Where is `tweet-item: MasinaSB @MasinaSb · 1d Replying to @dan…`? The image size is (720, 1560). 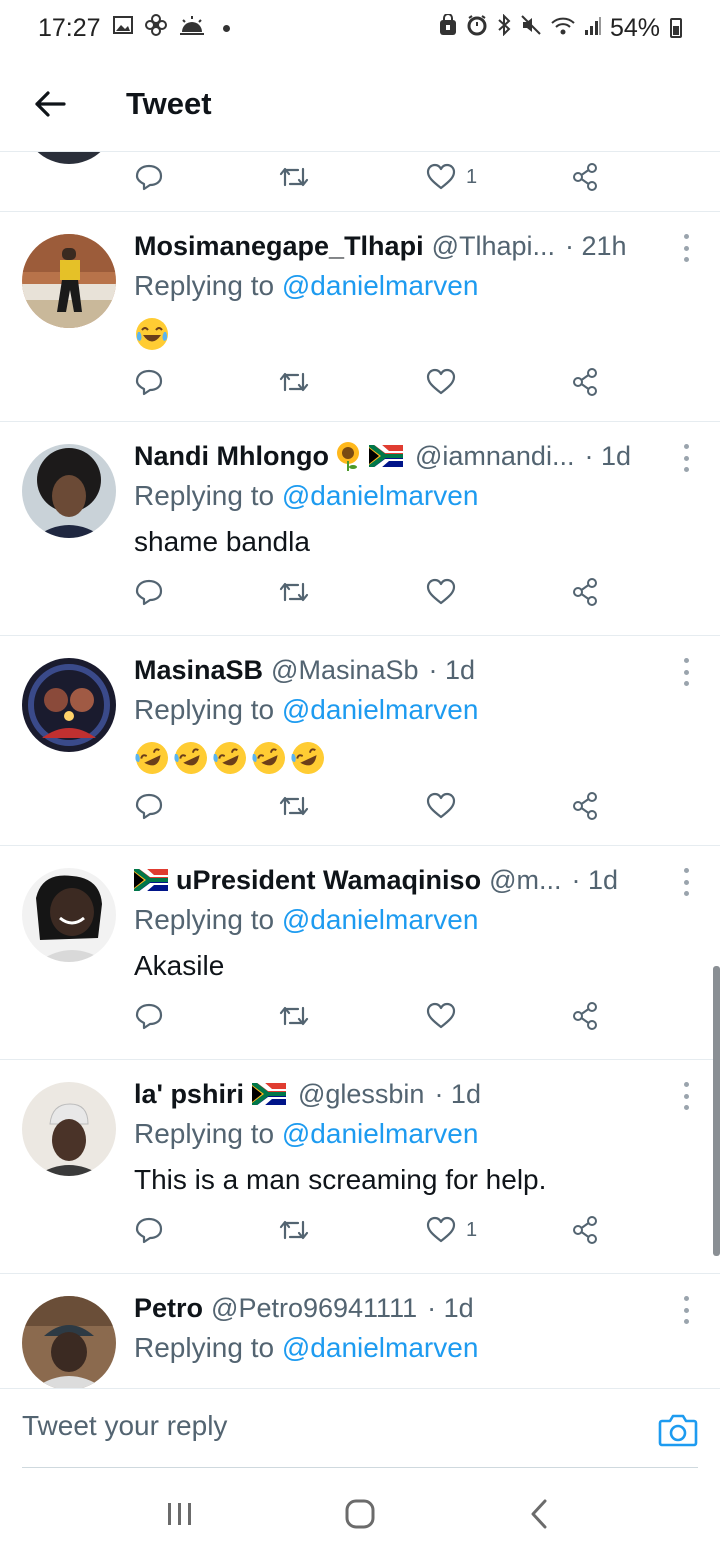
tweet-item: MasinaSB @MasinaSb · 1d Replying to @dan… is located at coordinates (360, 741).